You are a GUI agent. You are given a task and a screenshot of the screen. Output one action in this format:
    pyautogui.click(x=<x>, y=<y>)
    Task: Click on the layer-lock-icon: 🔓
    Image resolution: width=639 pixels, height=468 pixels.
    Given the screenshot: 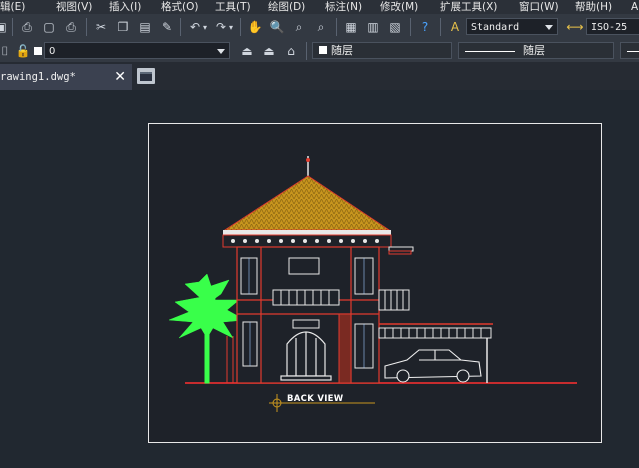 What is the action you would take?
    pyautogui.click(x=23, y=51)
    